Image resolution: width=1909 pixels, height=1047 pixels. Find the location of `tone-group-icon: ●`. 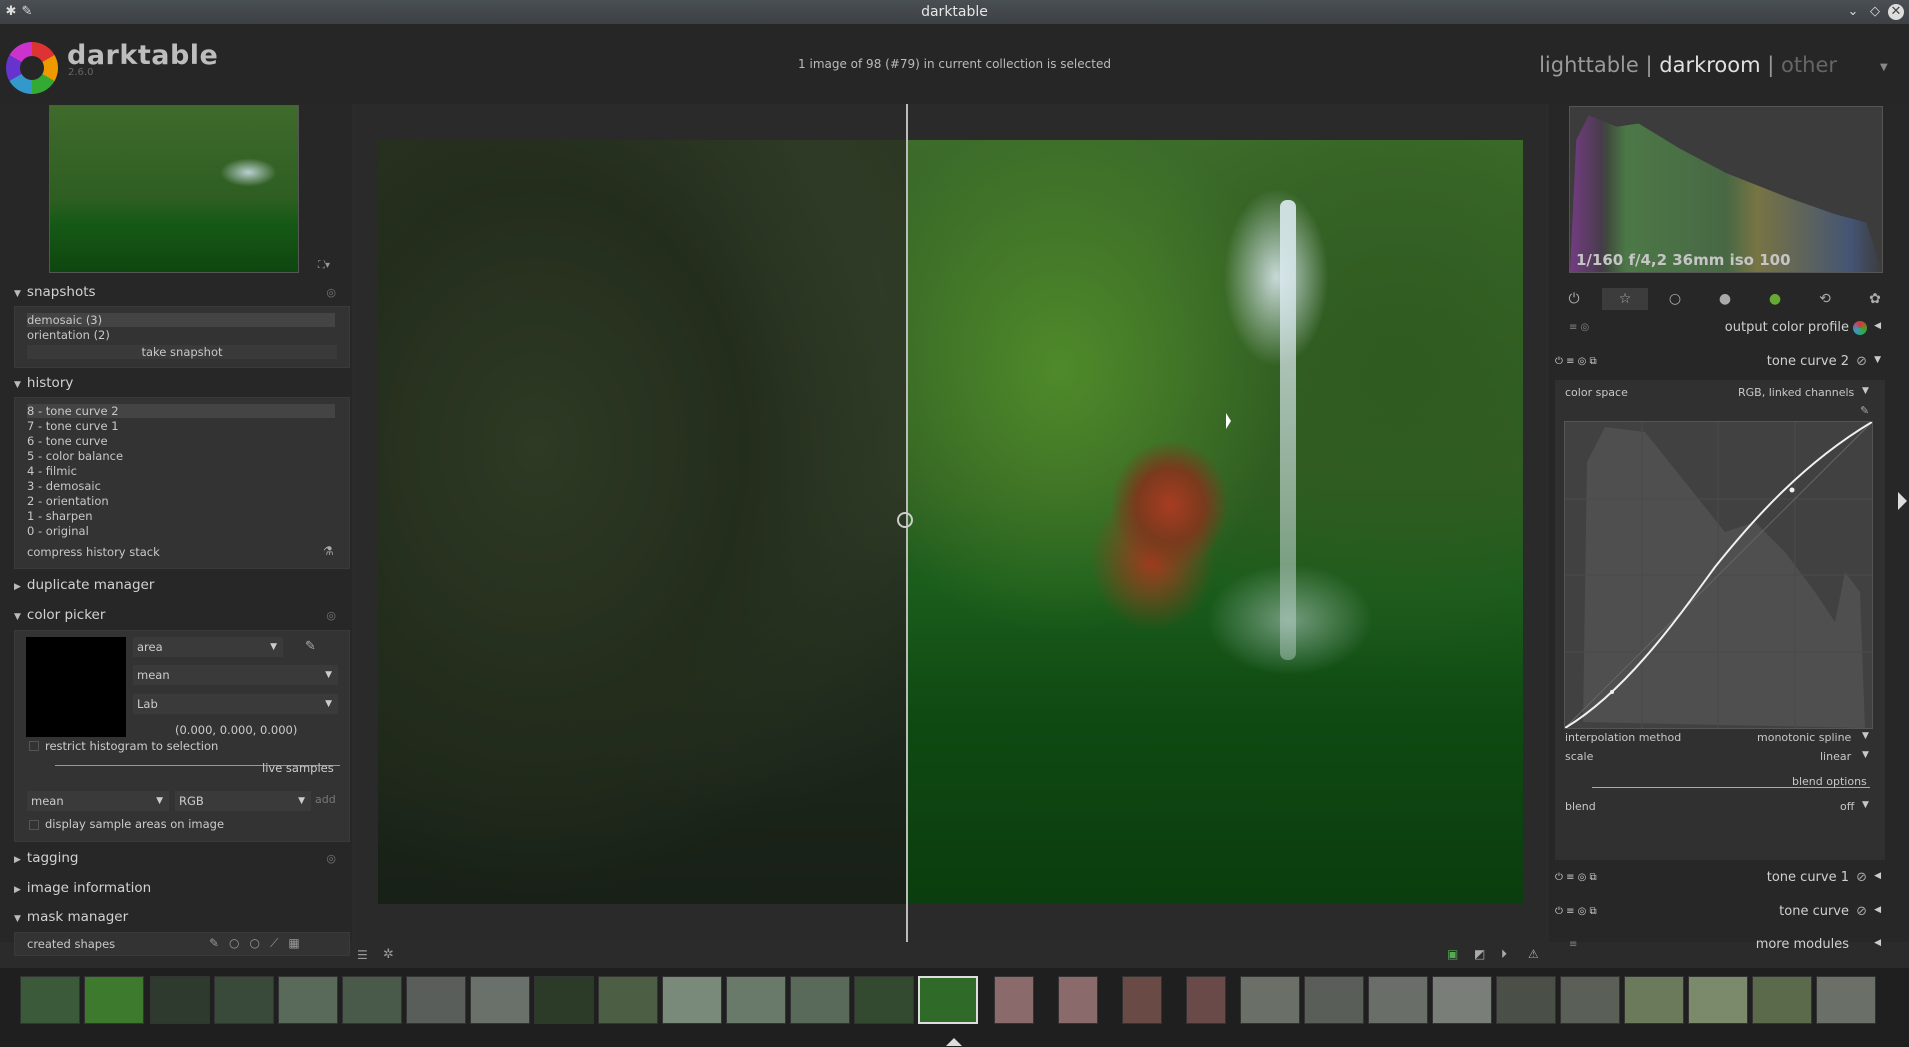

tone-group-icon: ● is located at coordinates (1725, 299).